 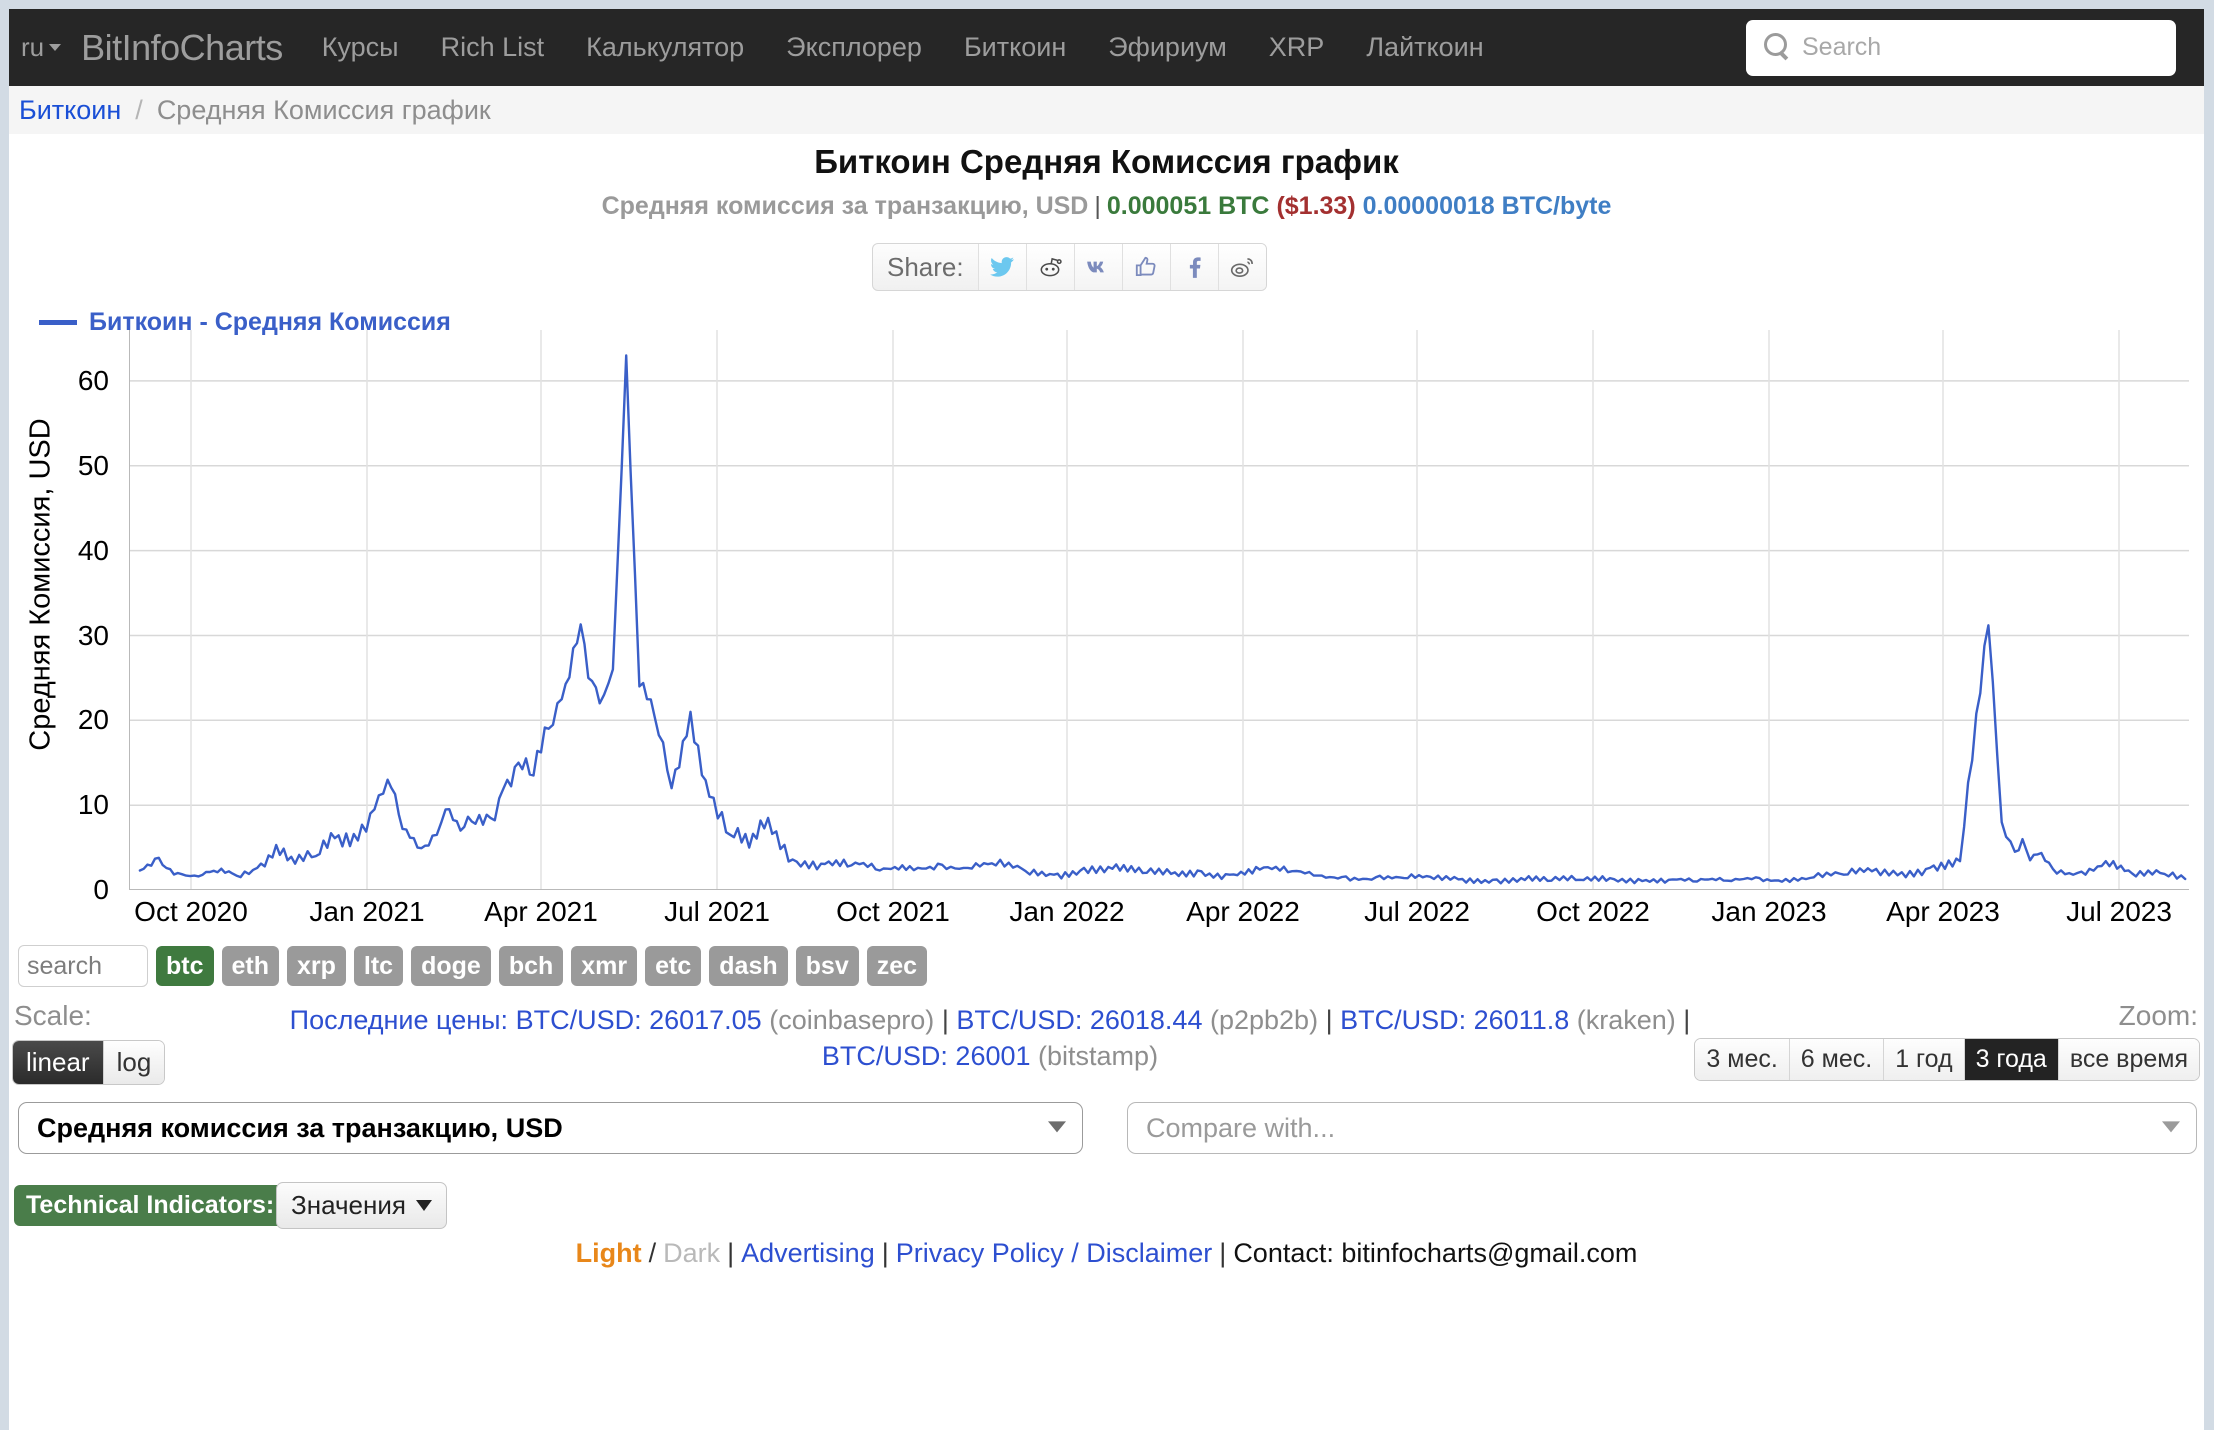 I want to click on x-tick-0: Oct 2020, so click(x=191, y=911).